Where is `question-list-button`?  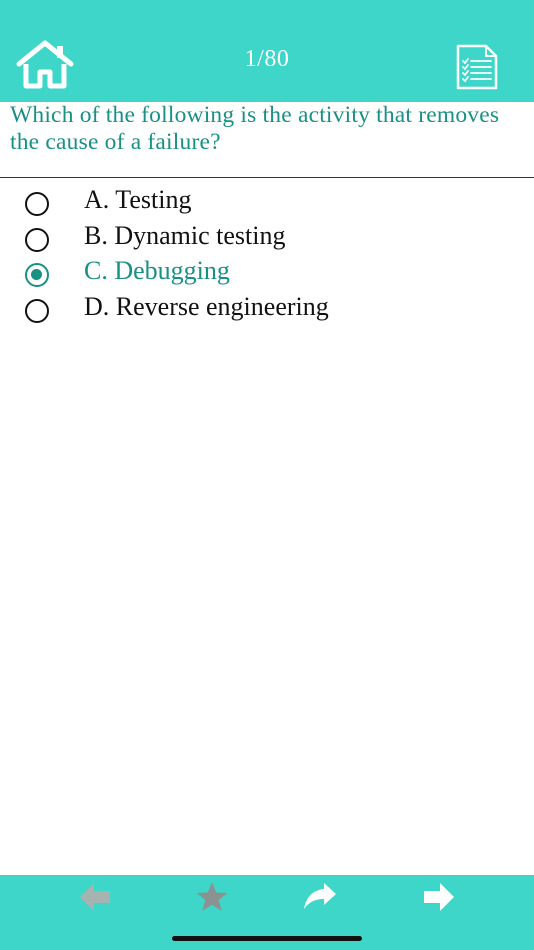 question-list-button is located at coordinates (477, 67).